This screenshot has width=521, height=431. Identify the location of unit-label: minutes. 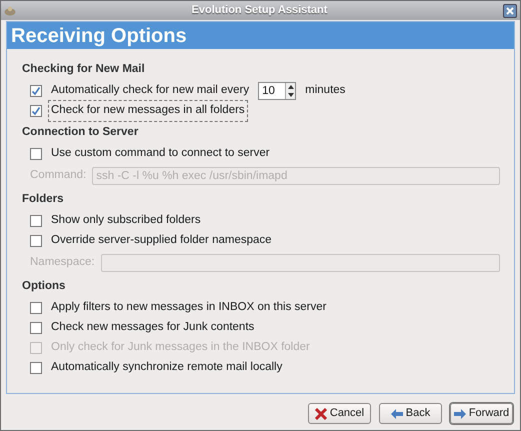
(325, 90).